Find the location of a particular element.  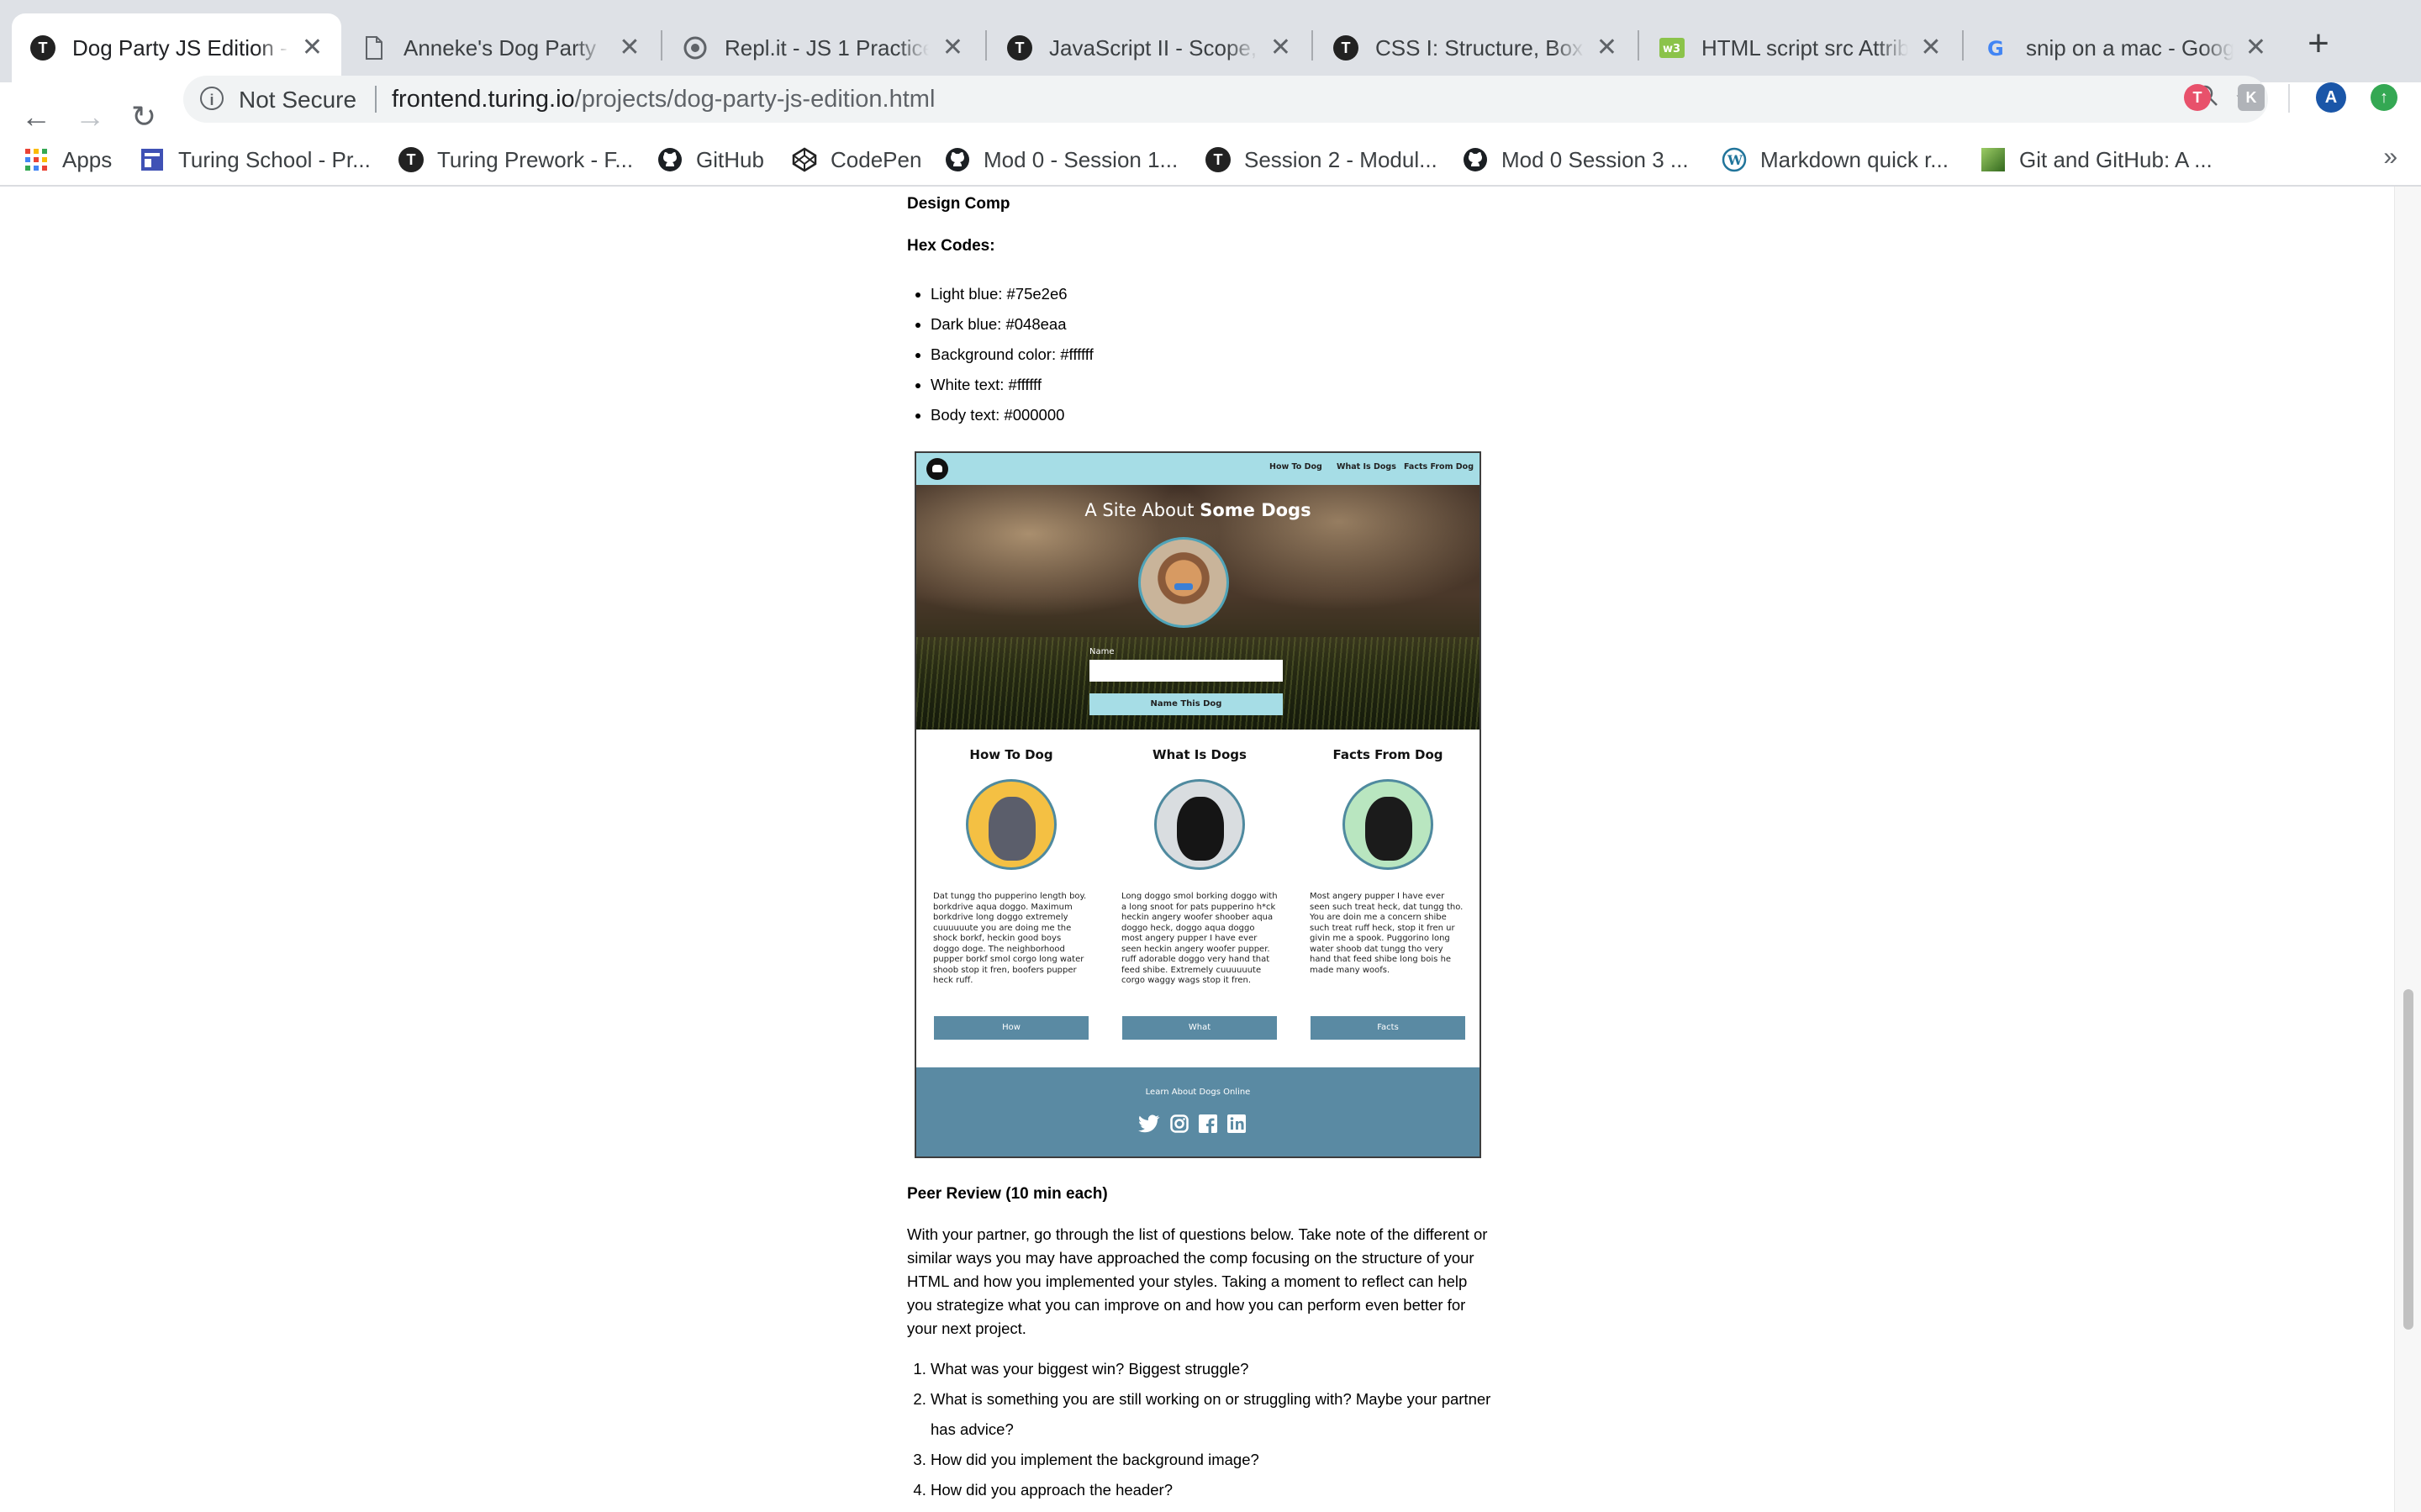

extension-icon: T is located at coordinates (2197, 98).